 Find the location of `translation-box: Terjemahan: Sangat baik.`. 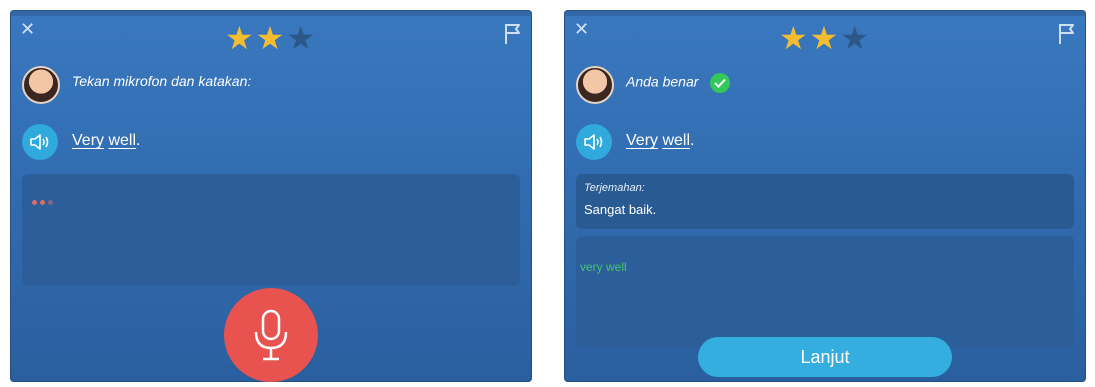

translation-box: Terjemahan: Sangat baik. is located at coordinates (825, 201).